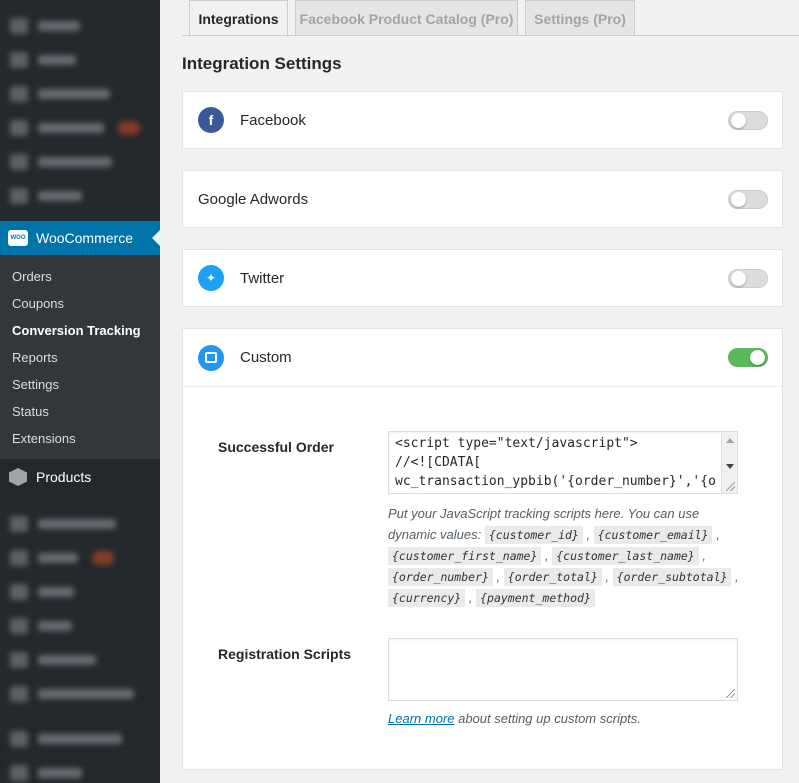 The height and width of the screenshot is (783, 799). I want to click on submenu-settings: Settings, so click(80, 384).